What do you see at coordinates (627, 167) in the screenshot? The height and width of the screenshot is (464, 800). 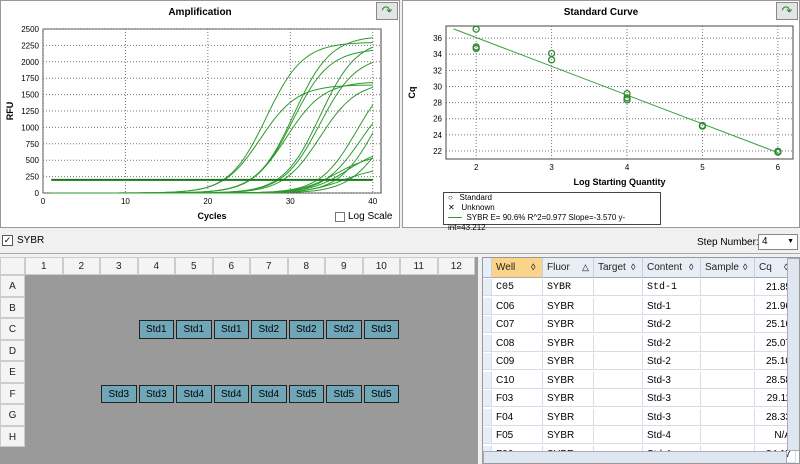 I see `x-tick-label: 4` at bounding box center [627, 167].